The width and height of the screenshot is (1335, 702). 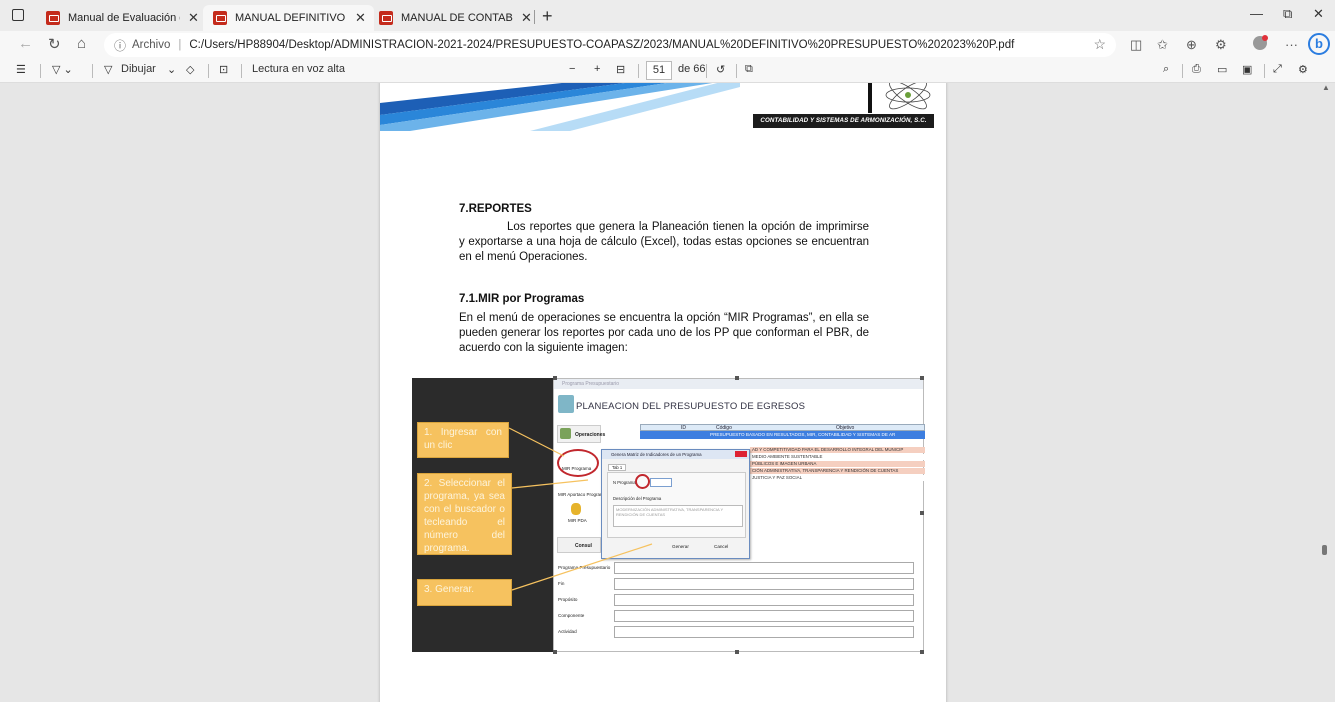 What do you see at coordinates (534, 17) in the screenshot?
I see `tab-divider` at bounding box center [534, 17].